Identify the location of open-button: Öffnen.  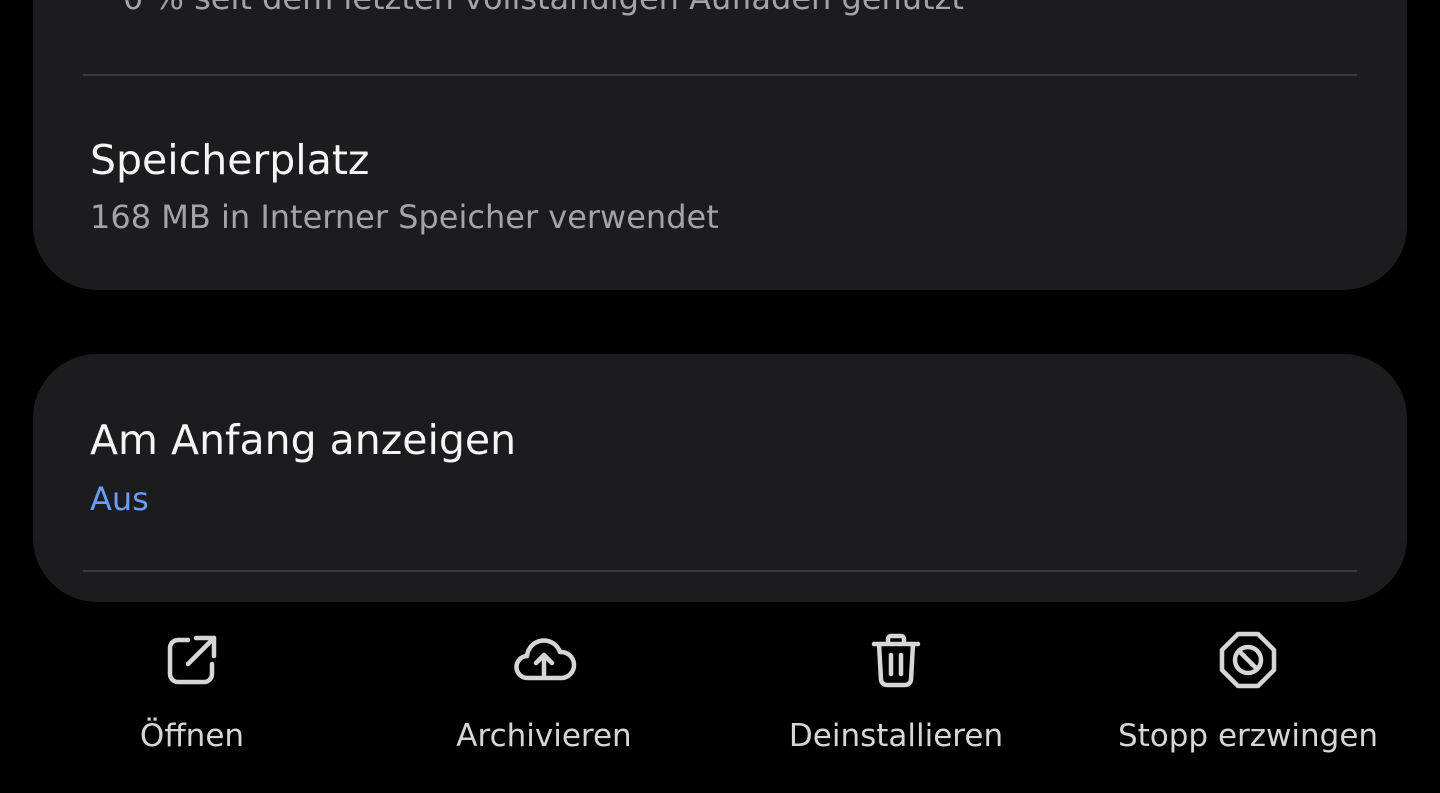
(192, 700).